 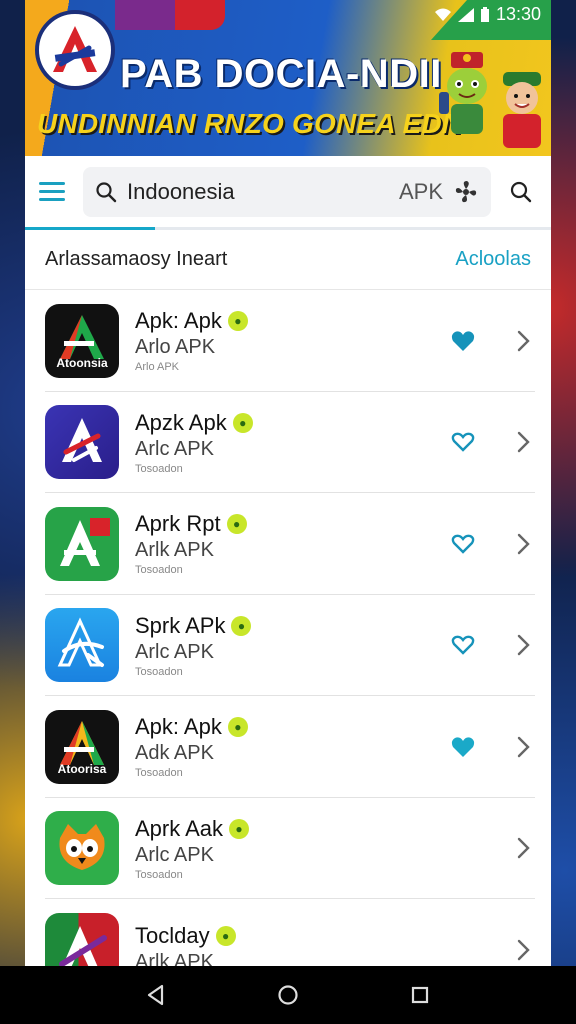 I want to click on list-item: Apzk Apk ● Arlc APK Tosoadon, so click(x=288, y=443).